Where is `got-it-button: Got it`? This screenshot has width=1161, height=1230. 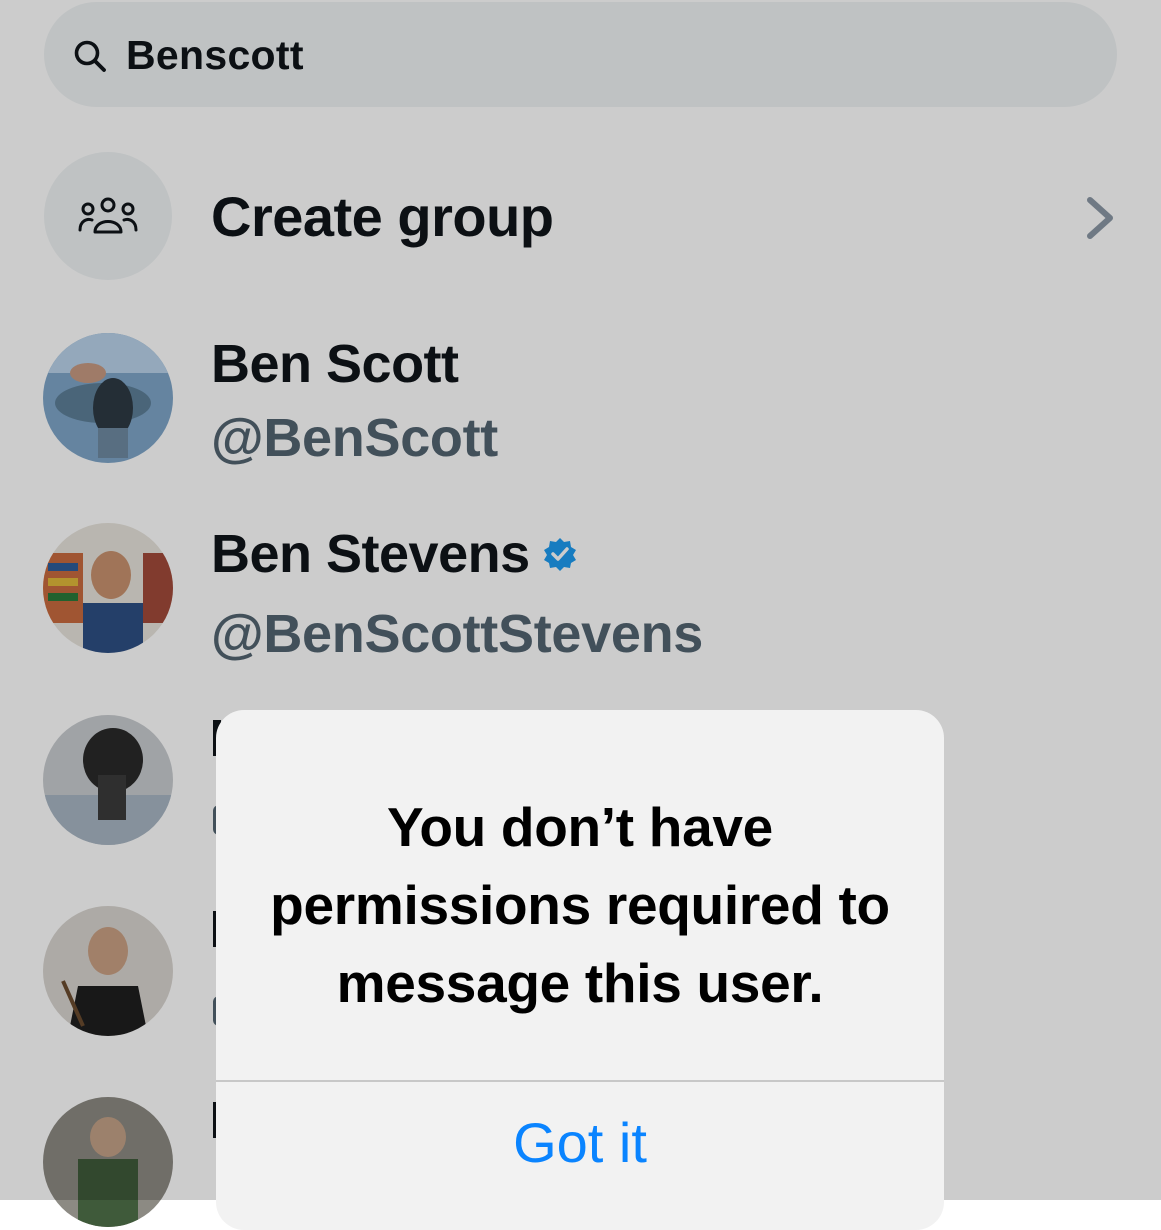
got-it-button: Got it is located at coordinates (580, 1142).